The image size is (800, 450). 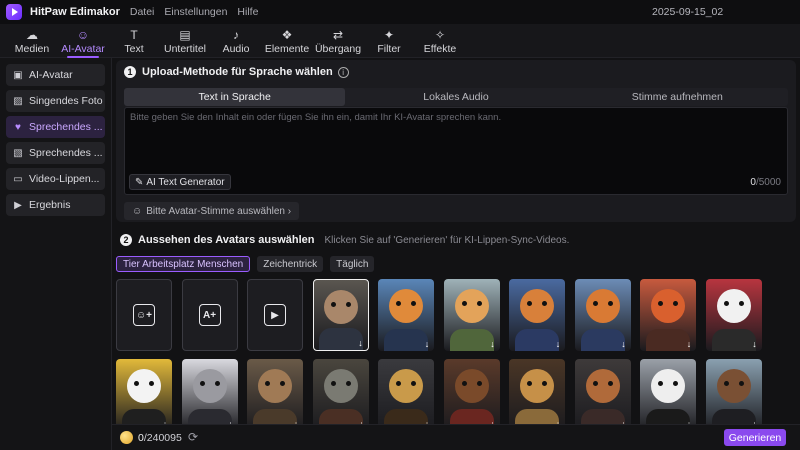 I want to click on tab-record-voice: Stimme aufnehmen, so click(x=677, y=97).